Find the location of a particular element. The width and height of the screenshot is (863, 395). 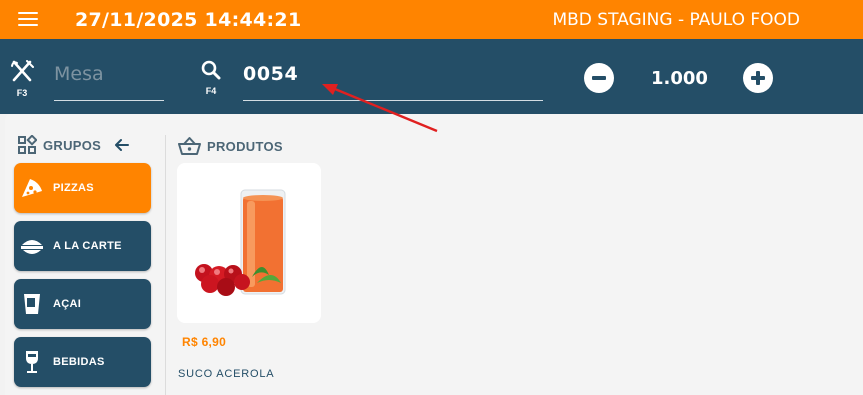

annotation-arrow is located at coordinates (380, 108).